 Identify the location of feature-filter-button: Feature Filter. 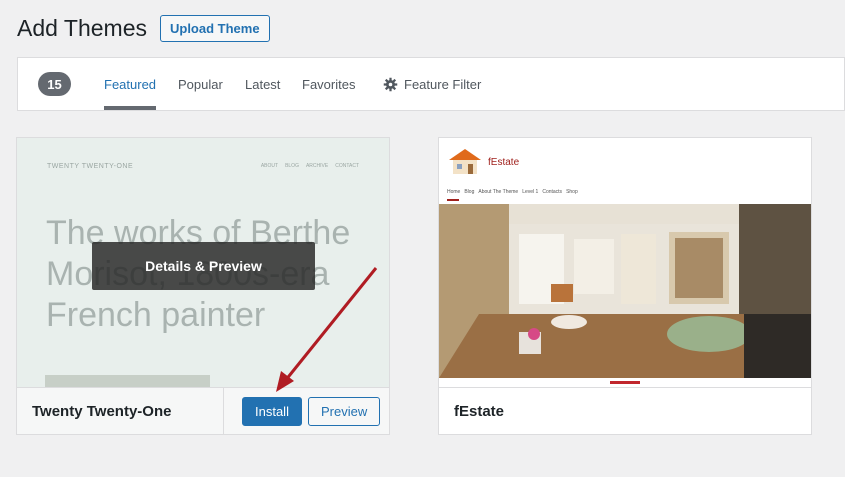
(432, 84).